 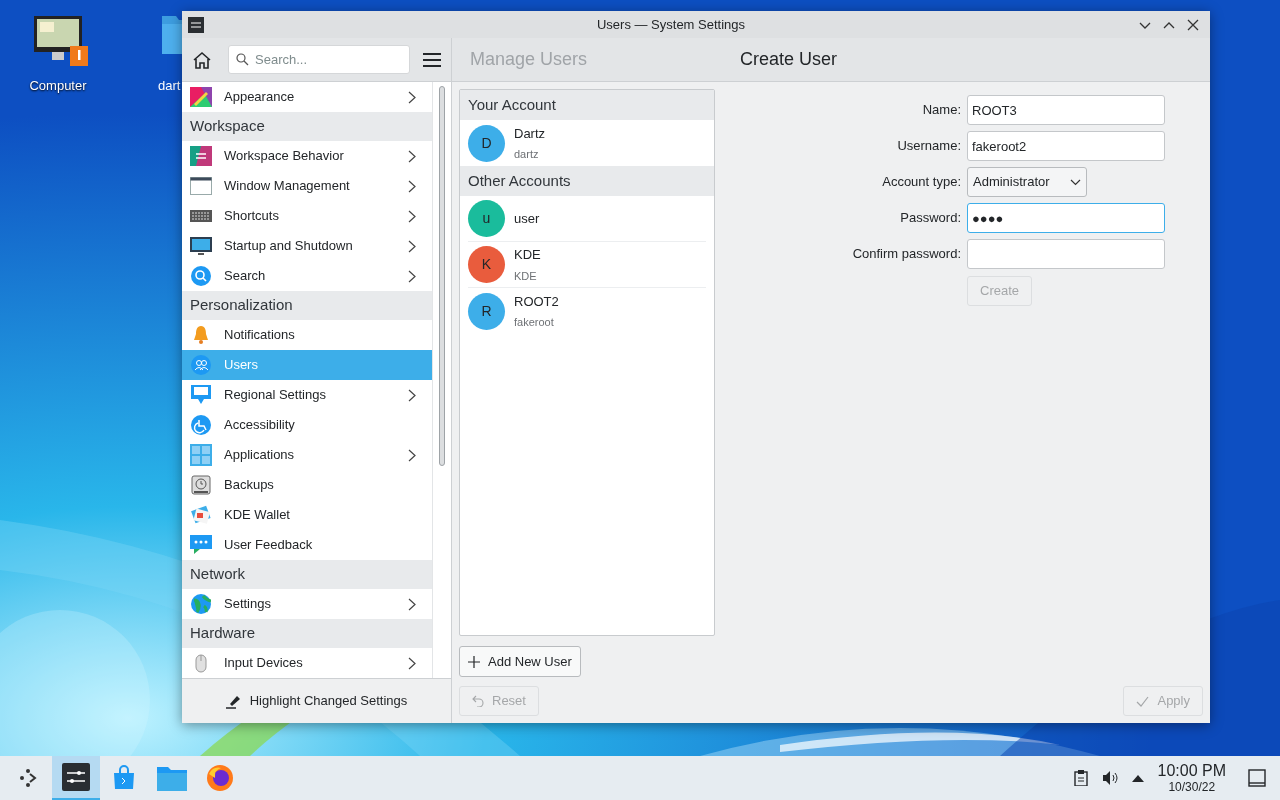 What do you see at coordinates (512, 104) in the screenshot?
I see `group-header: Your Account` at bounding box center [512, 104].